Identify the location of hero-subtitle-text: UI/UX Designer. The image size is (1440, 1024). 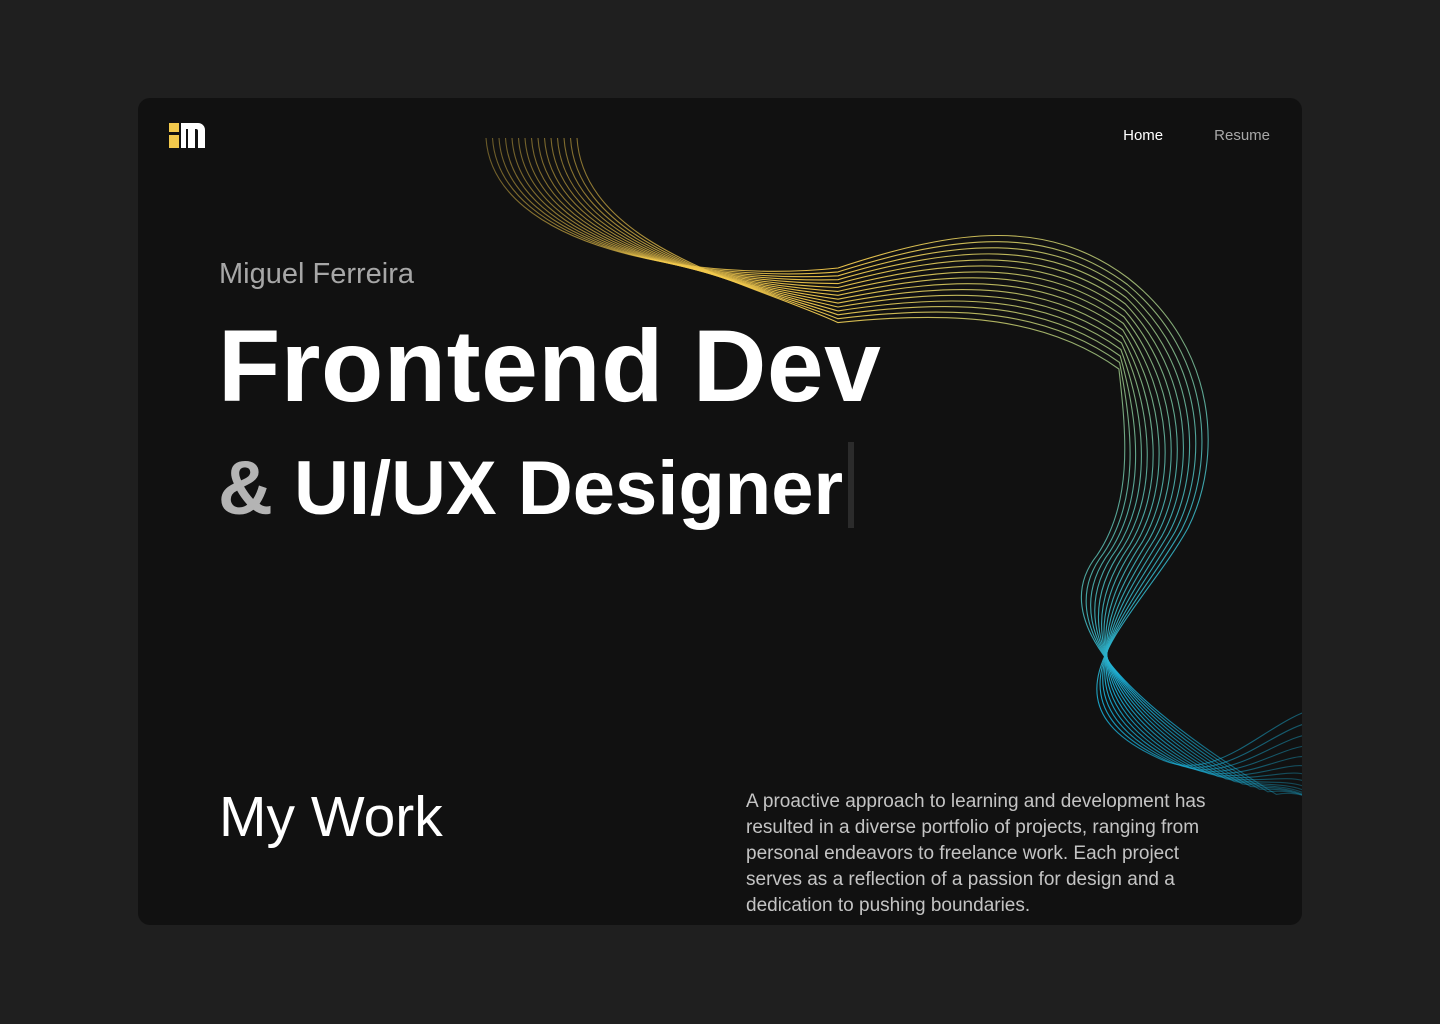
(569, 488).